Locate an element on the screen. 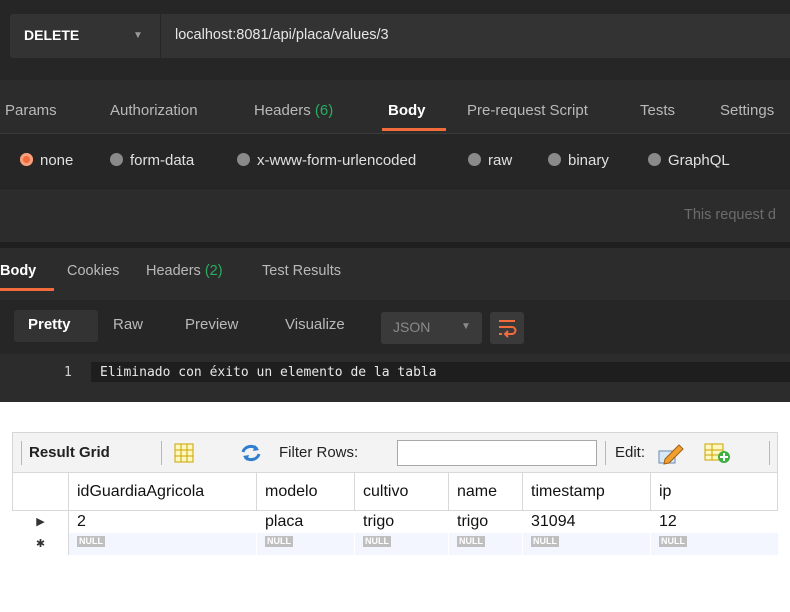 The image size is (790, 612). response-tab-body: Body is located at coordinates (18, 271).